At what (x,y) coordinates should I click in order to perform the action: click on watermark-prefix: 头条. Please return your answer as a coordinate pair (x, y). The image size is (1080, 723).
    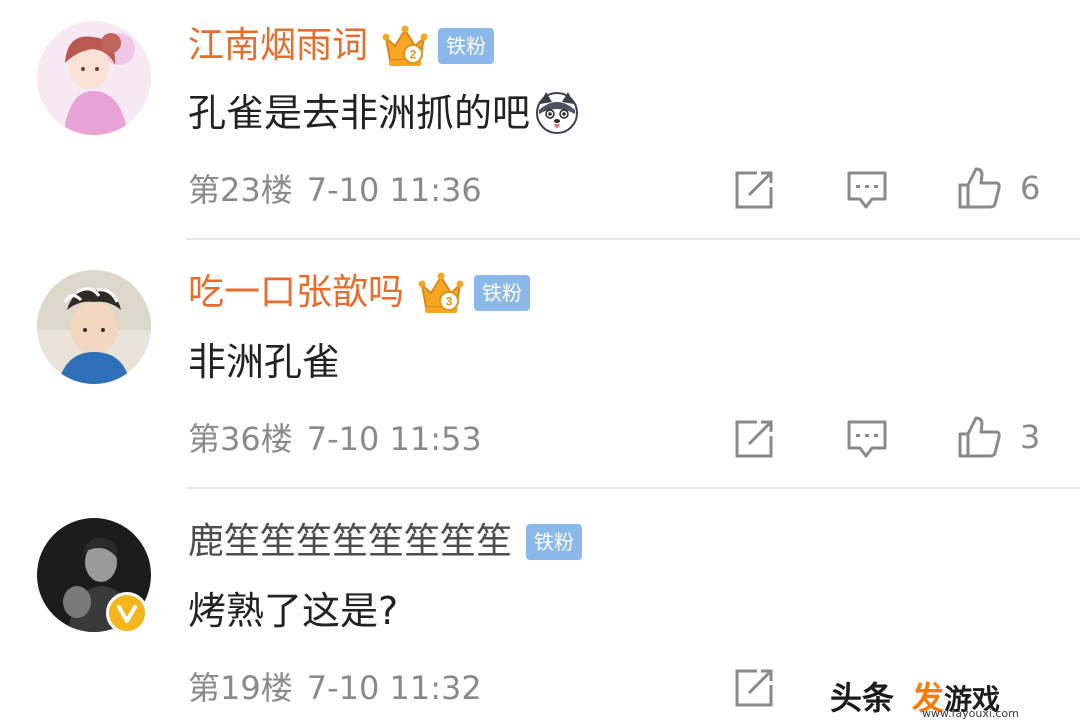
    Looking at the image, I should click on (862, 697).